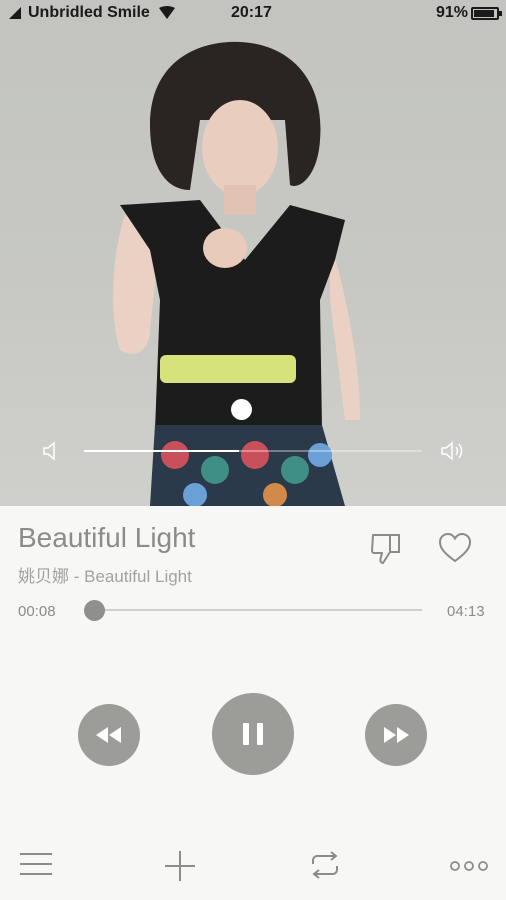  I want to click on menu-icon, so click(36, 864).